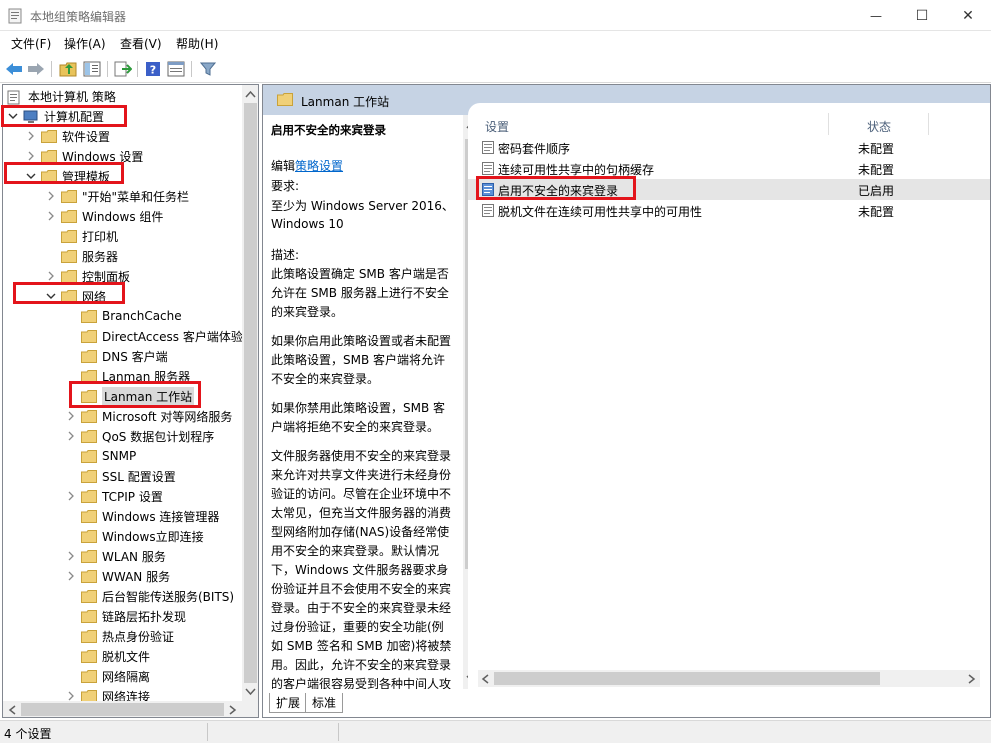  Describe the element at coordinates (922, 15) in the screenshot. I see `maximize-button: ☐` at that location.